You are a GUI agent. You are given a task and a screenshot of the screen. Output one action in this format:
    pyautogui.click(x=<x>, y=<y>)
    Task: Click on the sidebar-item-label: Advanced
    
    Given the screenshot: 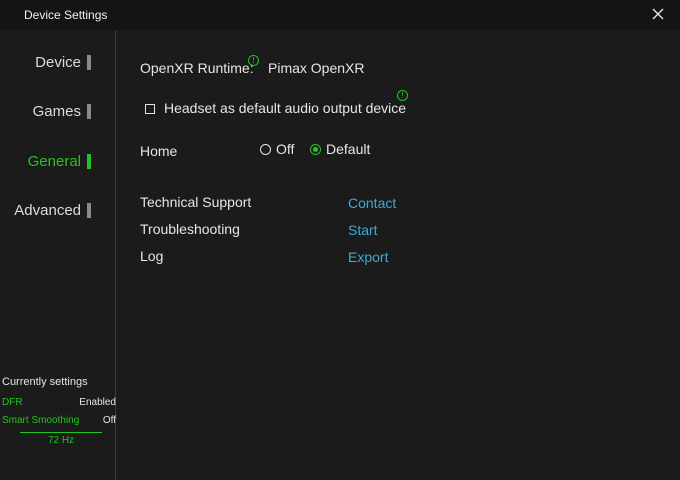 What is the action you would take?
    pyautogui.click(x=47, y=210)
    